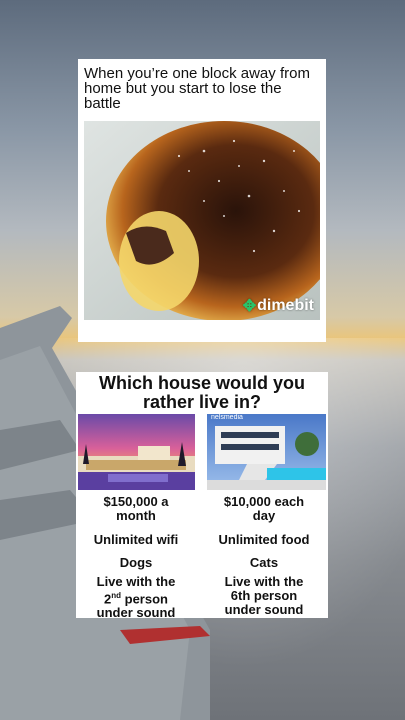  I want to click on house-left-image, so click(136, 452).